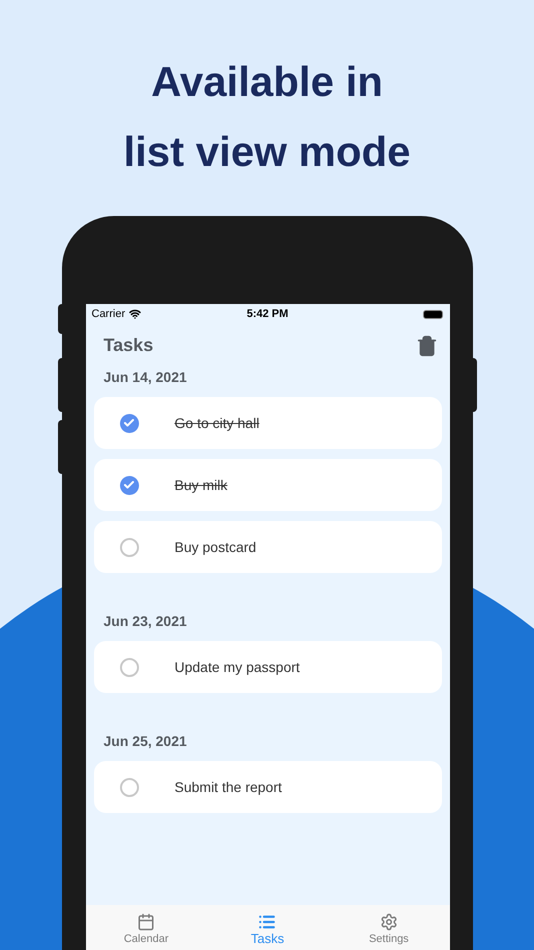  I want to click on headline: list view mode, so click(267, 152).